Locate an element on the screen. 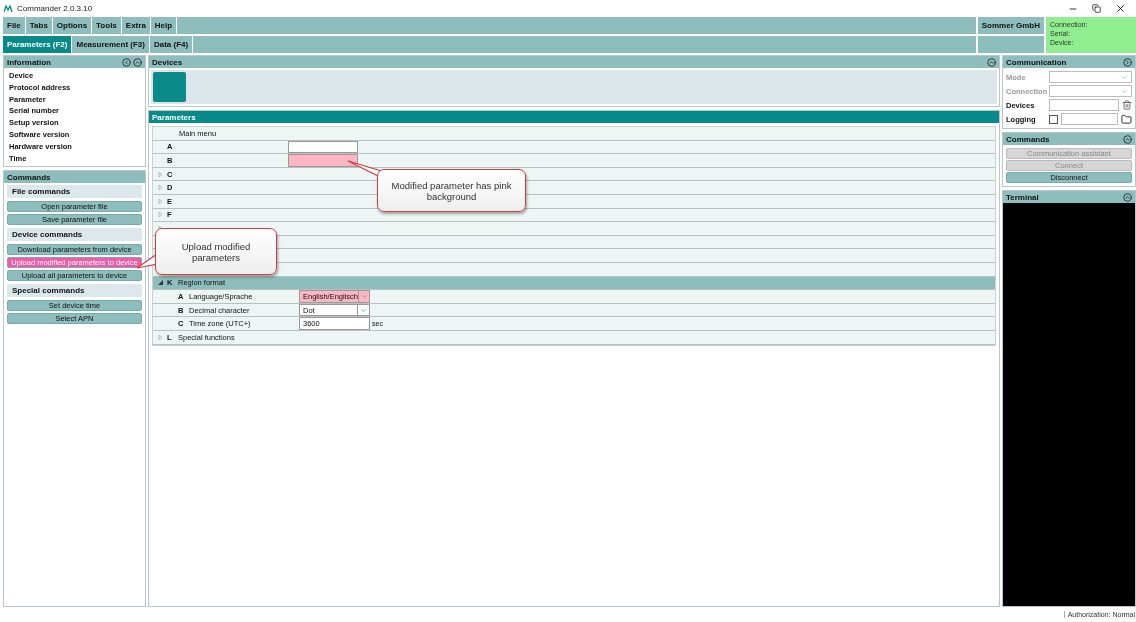  device-tile is located at coordinates (169, 87).